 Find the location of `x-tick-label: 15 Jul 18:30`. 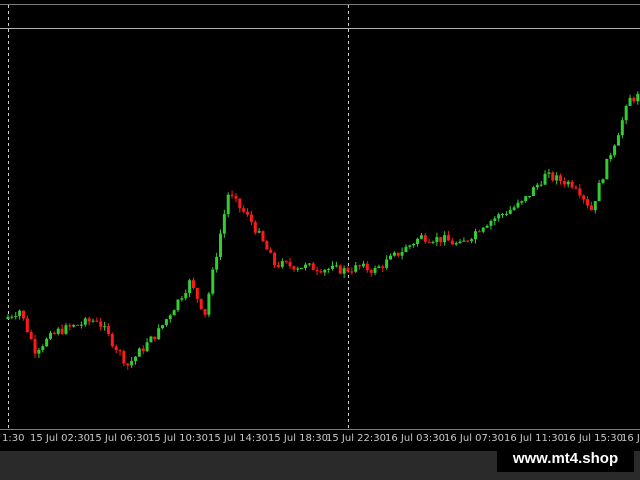

x-tick-label: 15 Jul 18:30 is located at coordinates (298, 438).